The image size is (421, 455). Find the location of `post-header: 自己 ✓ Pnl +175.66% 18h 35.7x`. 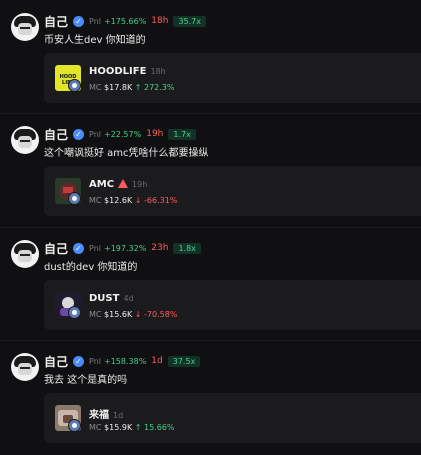

post-header: 自己 ✓ Pnl +175.66% 18h 35.7x is located at coordinates (125, 21).